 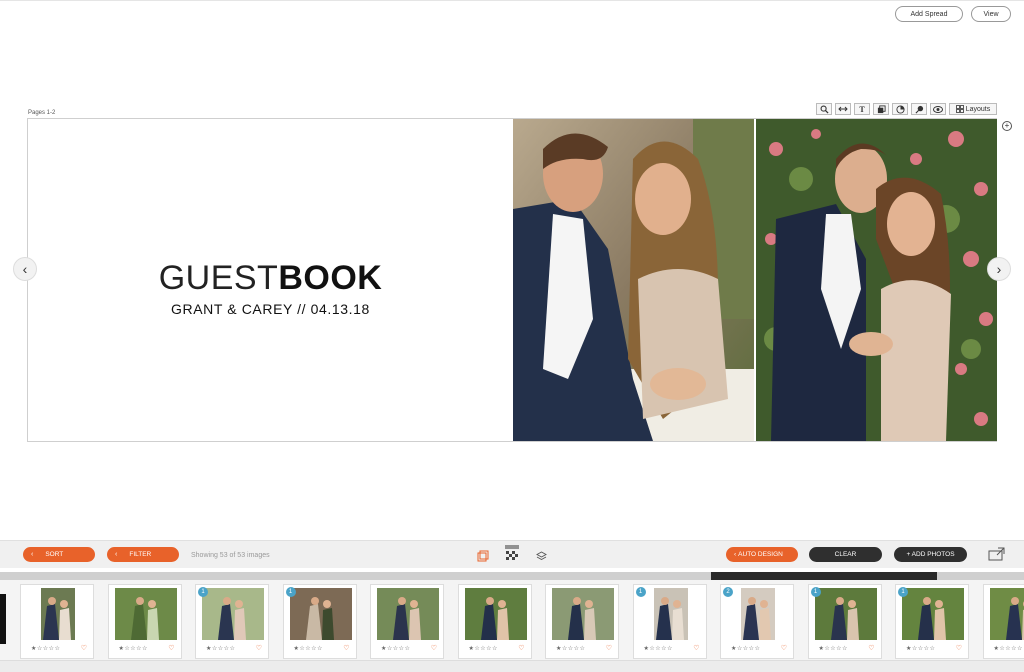 What do you see at coordinates (512, 14) in the screenshot?
I see `top-bar: Add Spread View` at bounding box center [512, 14].